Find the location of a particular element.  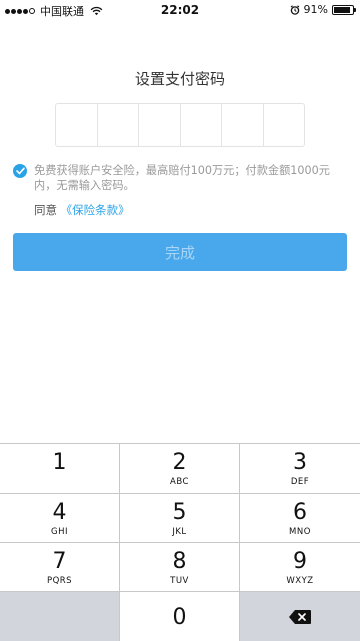

key-8: 8 TUV is located at coordinates (179, 567).